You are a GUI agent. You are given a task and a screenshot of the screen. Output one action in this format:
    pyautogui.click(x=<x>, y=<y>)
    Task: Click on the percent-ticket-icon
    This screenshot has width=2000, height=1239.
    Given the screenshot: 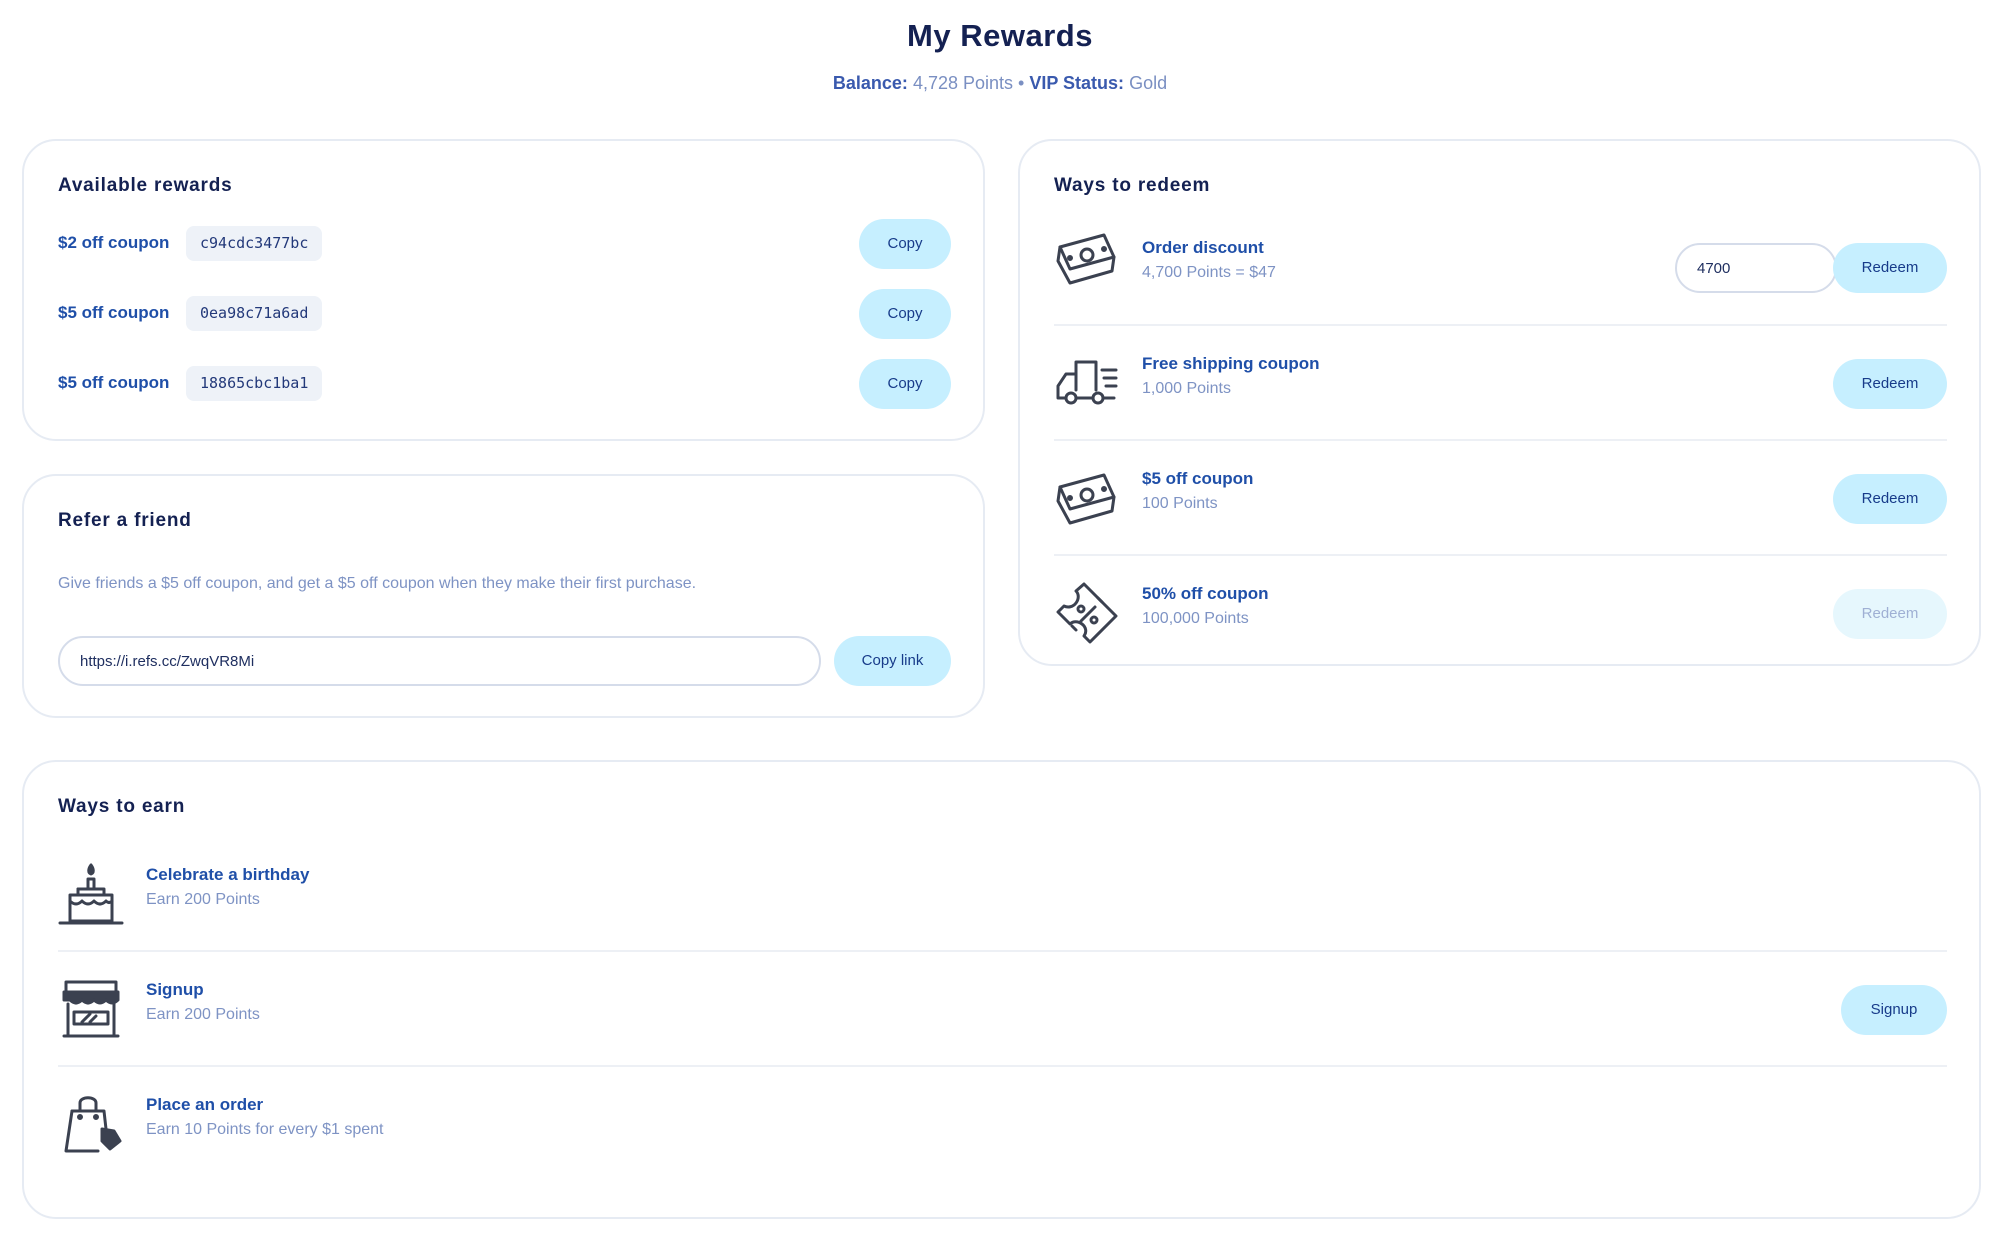 What is the action you would take?
    pyautogui.click(x=1087, y=613)
    